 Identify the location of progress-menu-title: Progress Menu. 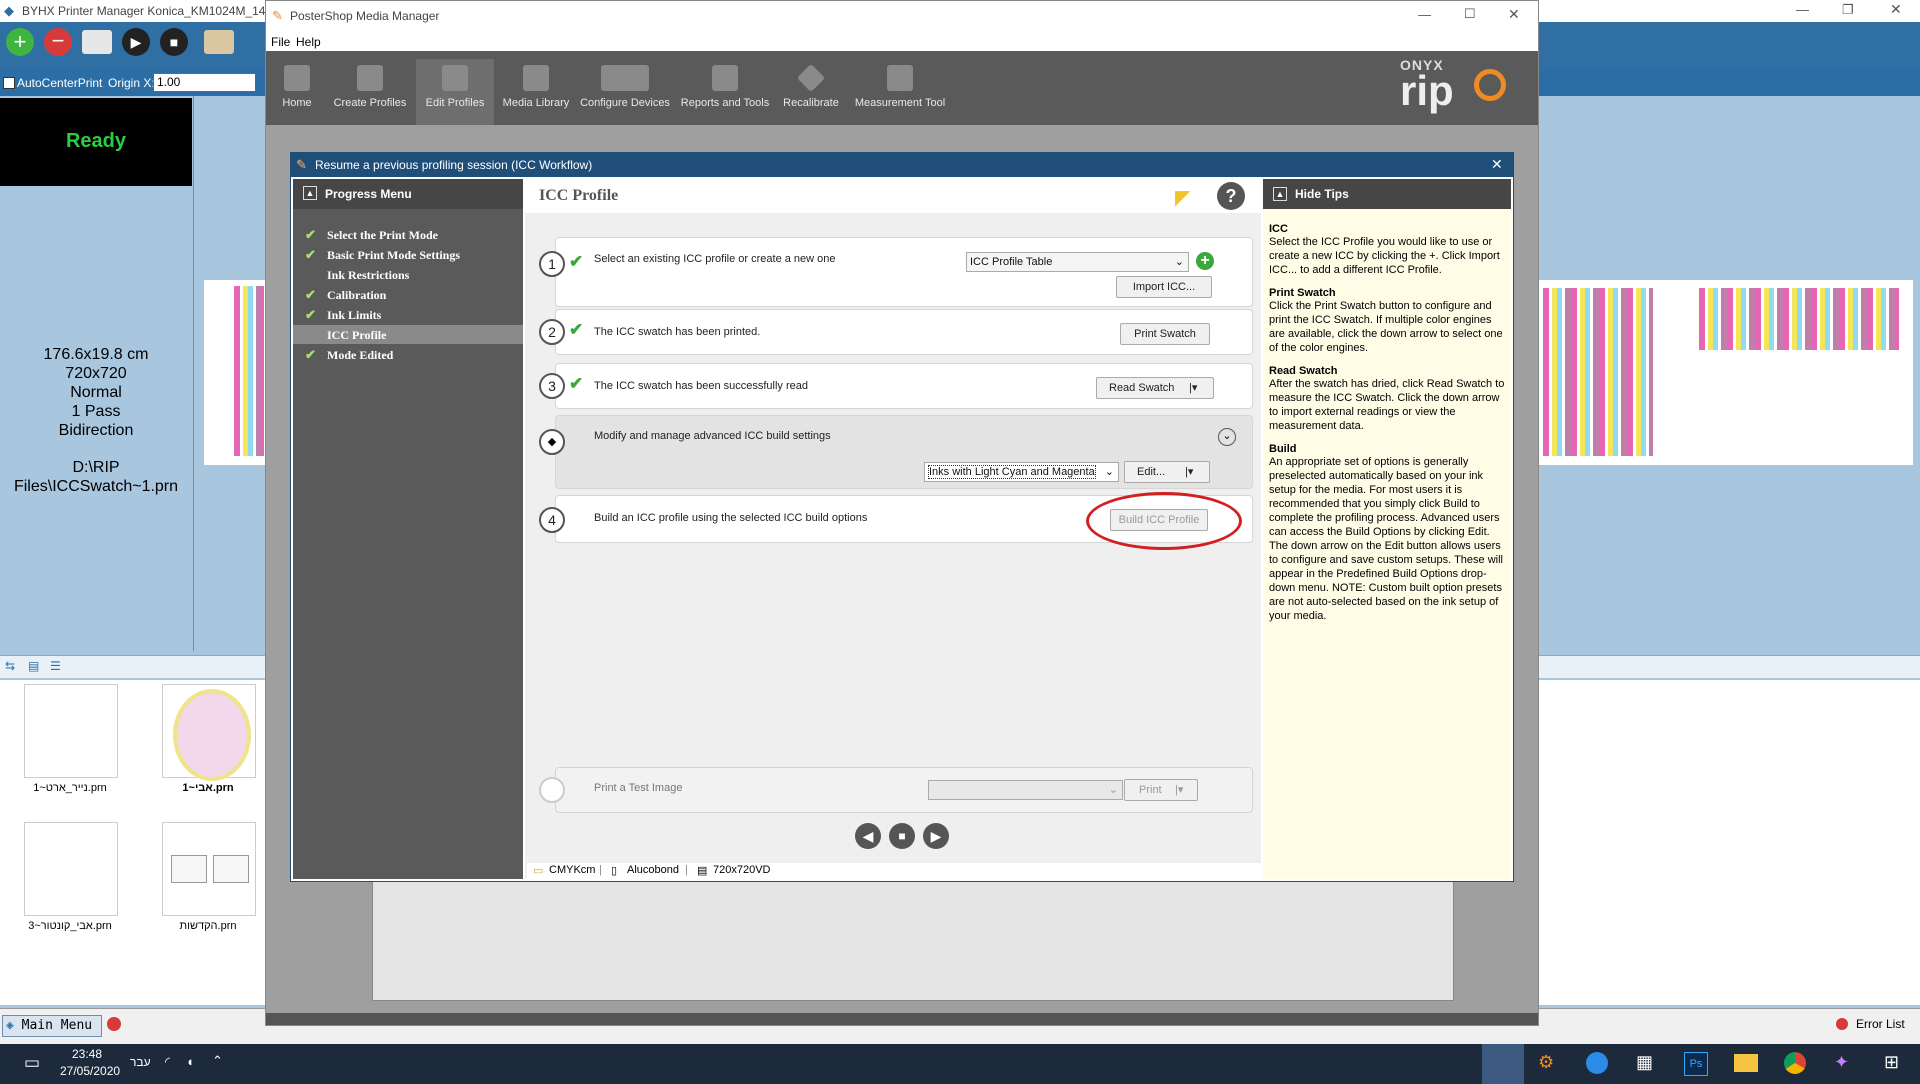
(368, 194).